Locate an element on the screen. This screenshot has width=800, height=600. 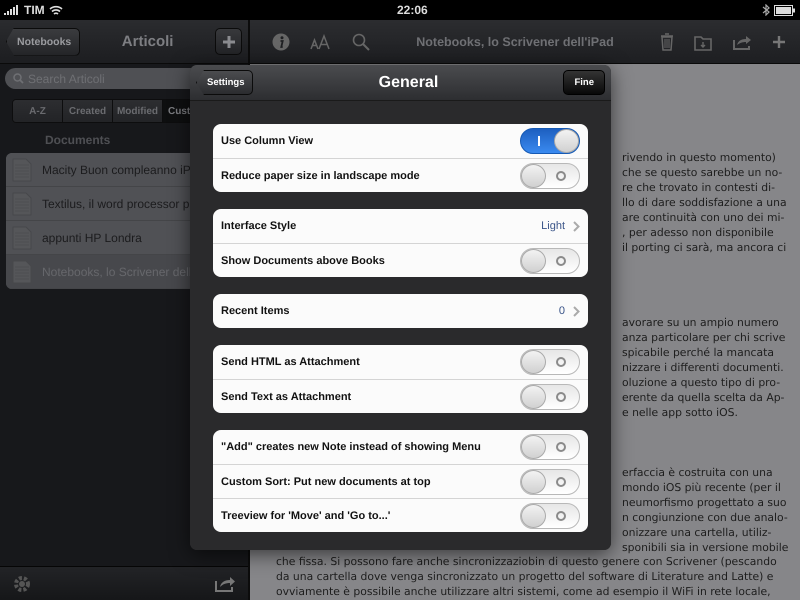
settings-row: Custom Sort: Put new documents at top is located at coordinates (400, 481).